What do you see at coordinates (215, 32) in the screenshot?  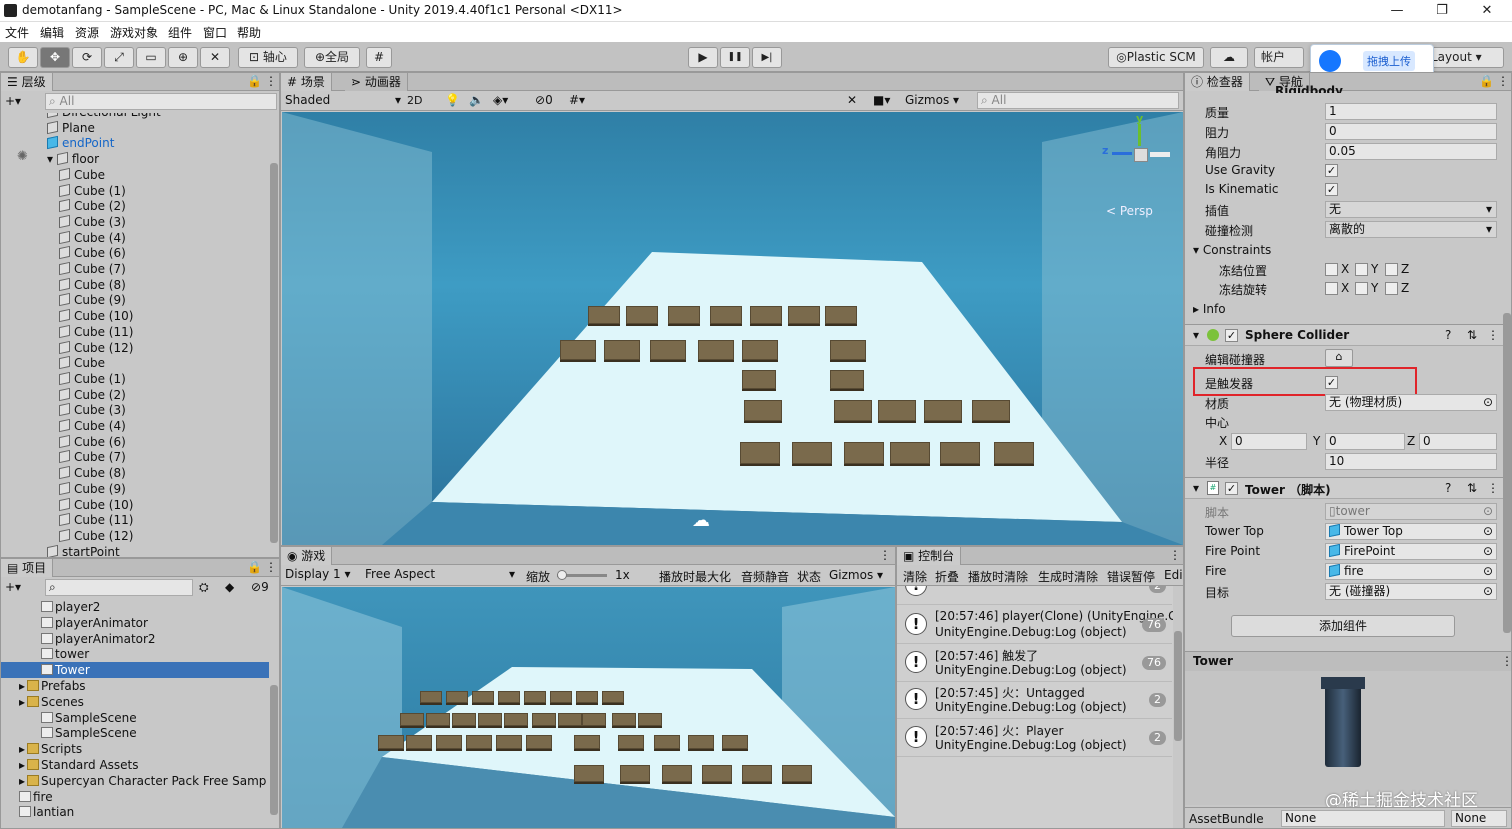 I see `menu-window: 窗口` at bounding box center [215, 32].